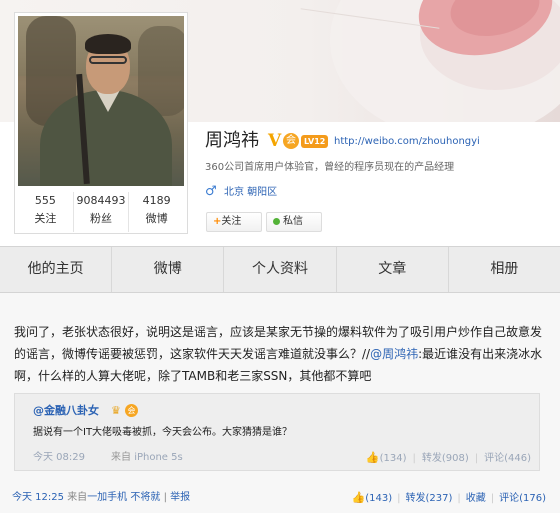  What do you see at coordinates (45, 200) in the screenshot?
I see `stat-value: 555` at bounding box center [45, 200].